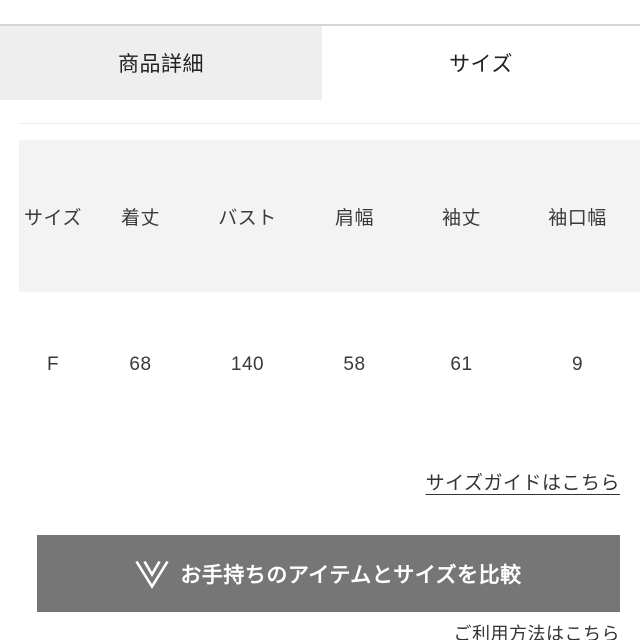 The width and height of the screenshot is (640, 640). Describe the element at coordinates (537, 632) in the screenshot. I see `usage-guide-link: ご利用方法はこちら` at that location.